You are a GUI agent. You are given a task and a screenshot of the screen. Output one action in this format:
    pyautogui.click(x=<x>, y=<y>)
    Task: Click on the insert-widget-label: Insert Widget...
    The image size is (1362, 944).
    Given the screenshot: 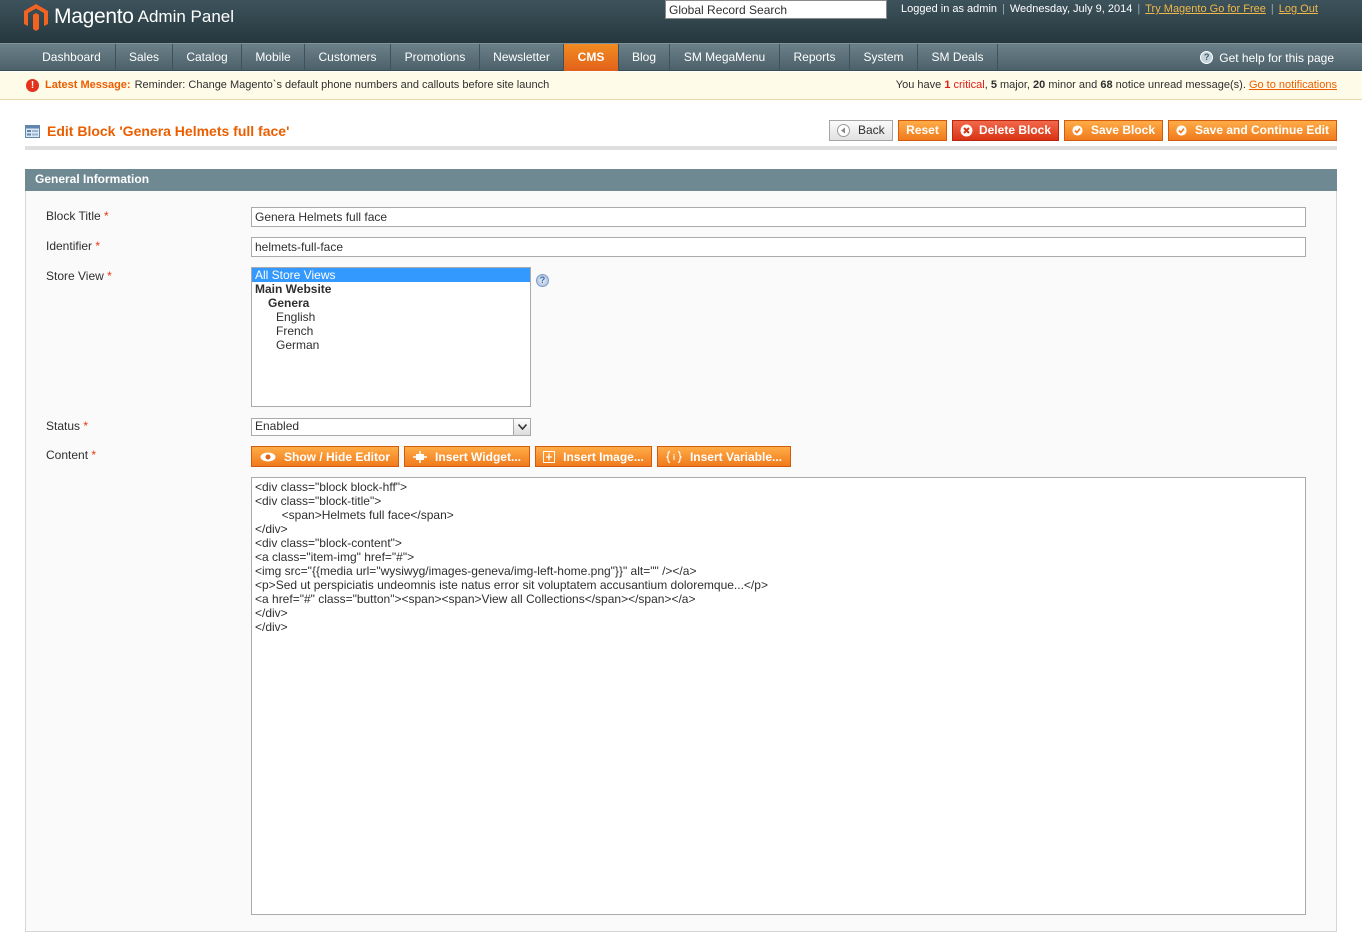 What is the action you would take?
    pyautogui.click(x=478, y=456)
    